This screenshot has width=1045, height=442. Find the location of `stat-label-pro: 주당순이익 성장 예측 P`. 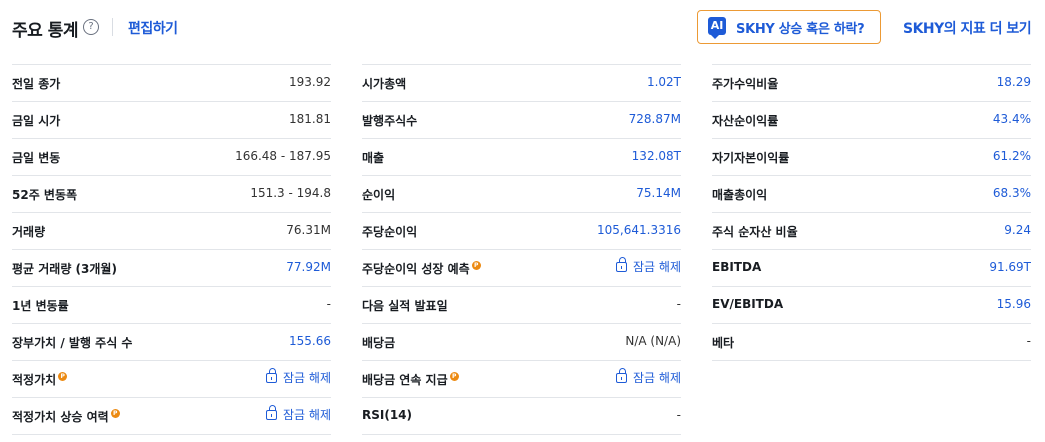

stat-label-pro: 주당순이익 성장 예측 P is located at coordinates (421, 268).